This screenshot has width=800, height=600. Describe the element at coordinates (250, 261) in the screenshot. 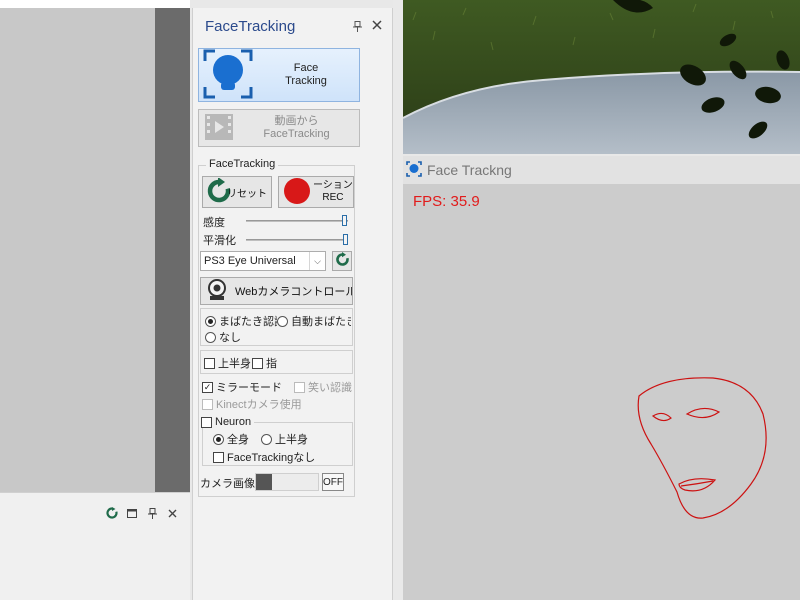

I see `camera-select-value: PS3 Eye Universal` at that location.